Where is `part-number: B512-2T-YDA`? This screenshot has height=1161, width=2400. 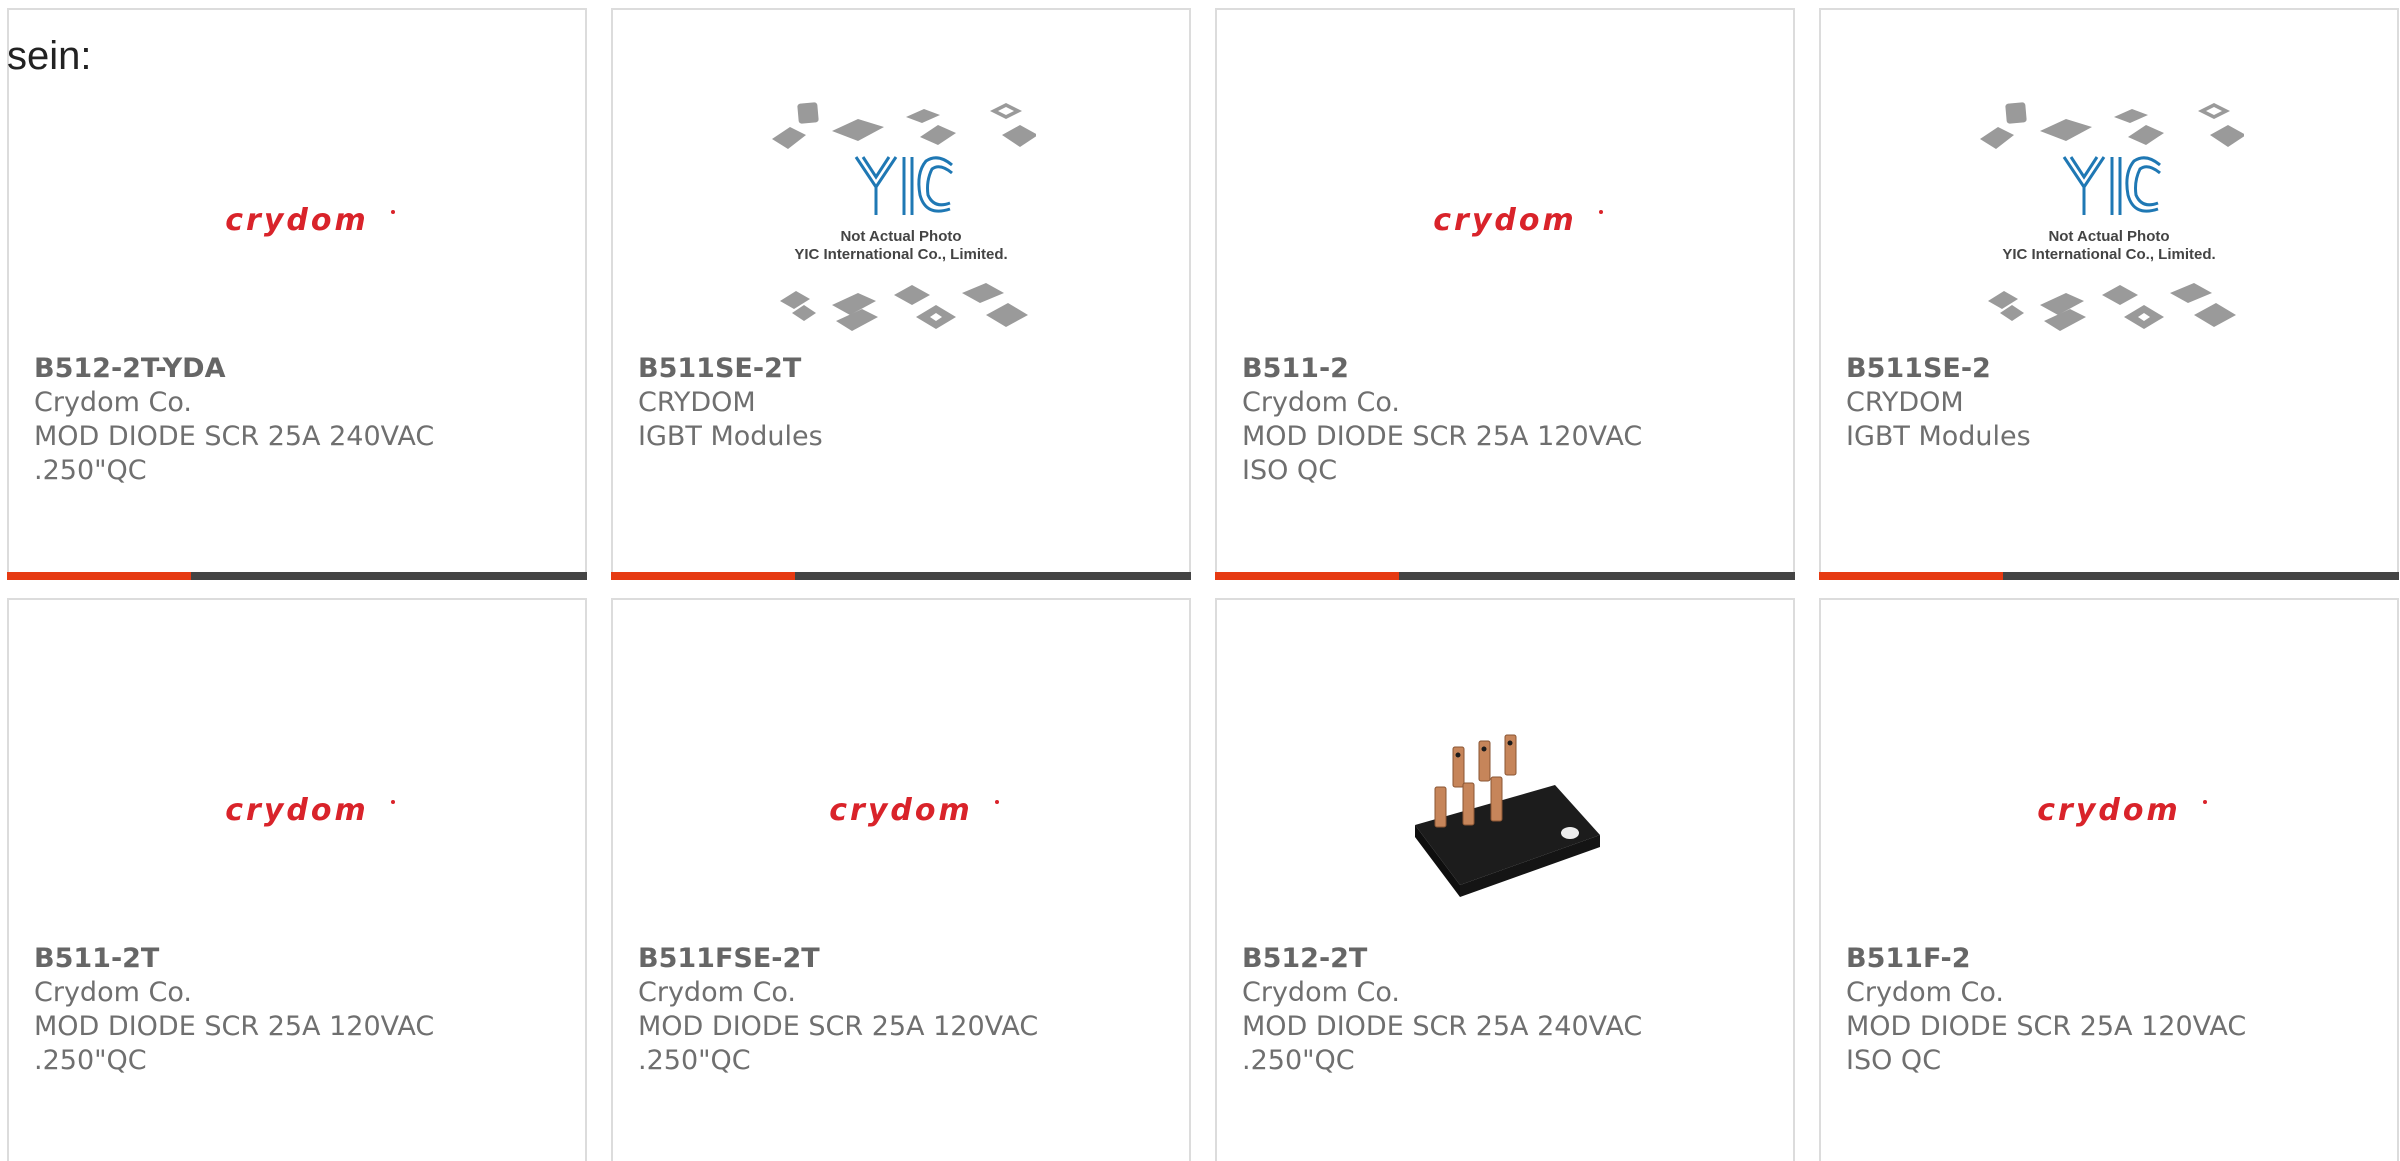 part-number: B512-2T-YDA is located at coordinates (299, 369).